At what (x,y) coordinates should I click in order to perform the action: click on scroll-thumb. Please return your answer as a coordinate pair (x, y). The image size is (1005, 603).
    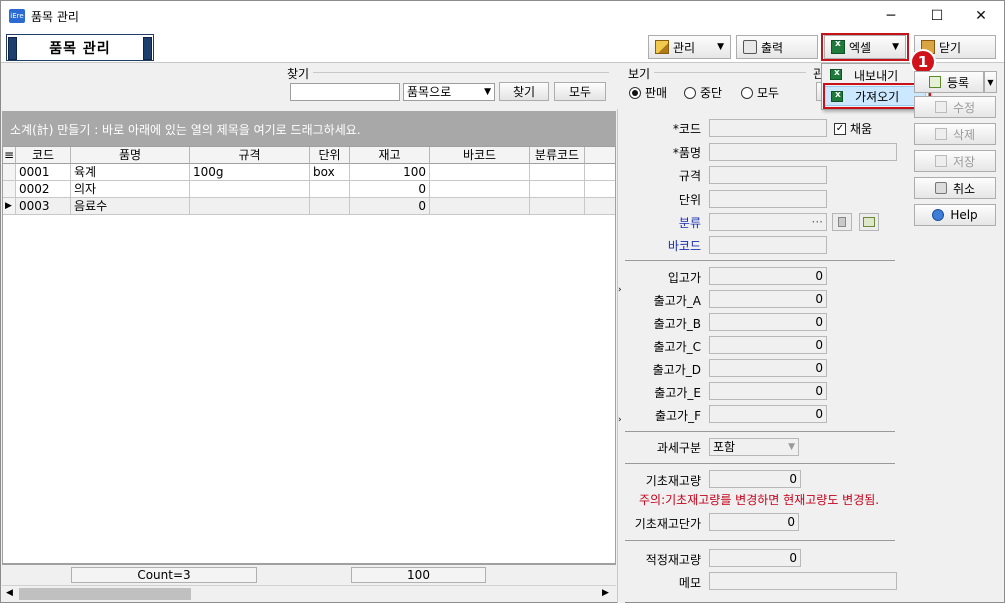
    Looking at the image, I should click on (105, 594).